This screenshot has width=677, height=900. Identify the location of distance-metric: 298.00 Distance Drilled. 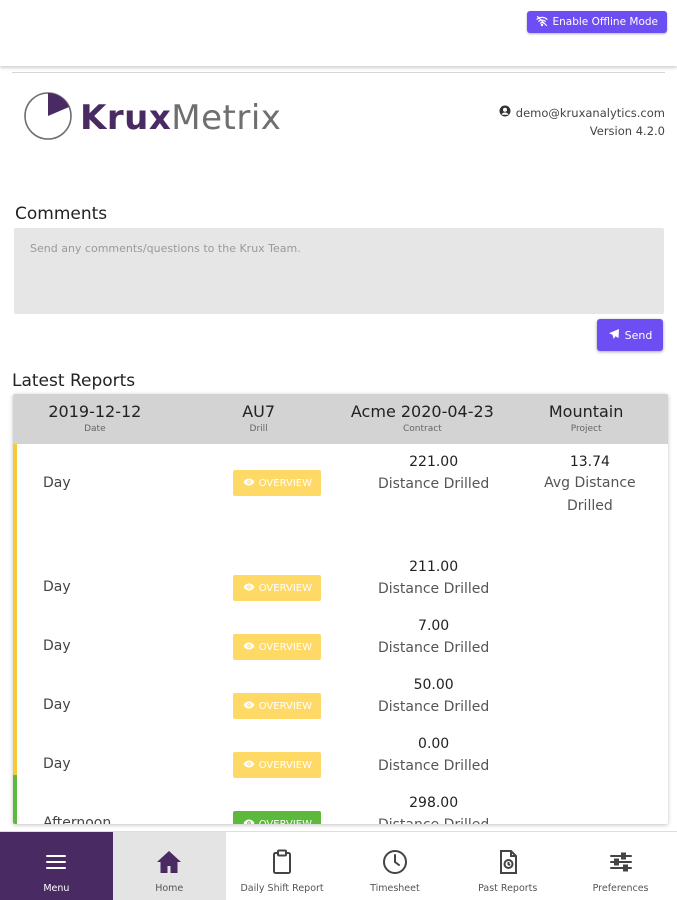
(434, 799).